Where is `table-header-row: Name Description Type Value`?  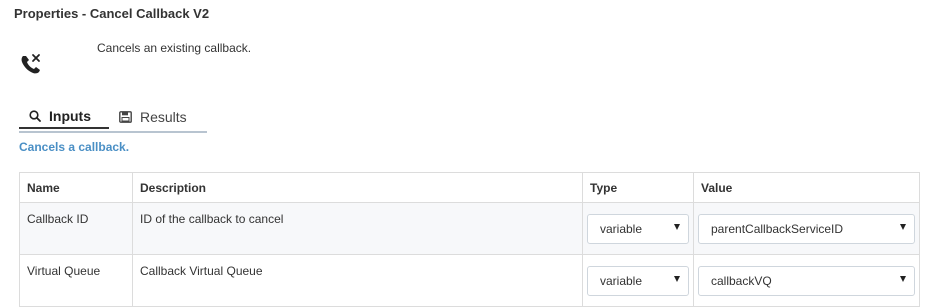
table-header-row: Name Description Type Value is located at coordinates (469, 187).